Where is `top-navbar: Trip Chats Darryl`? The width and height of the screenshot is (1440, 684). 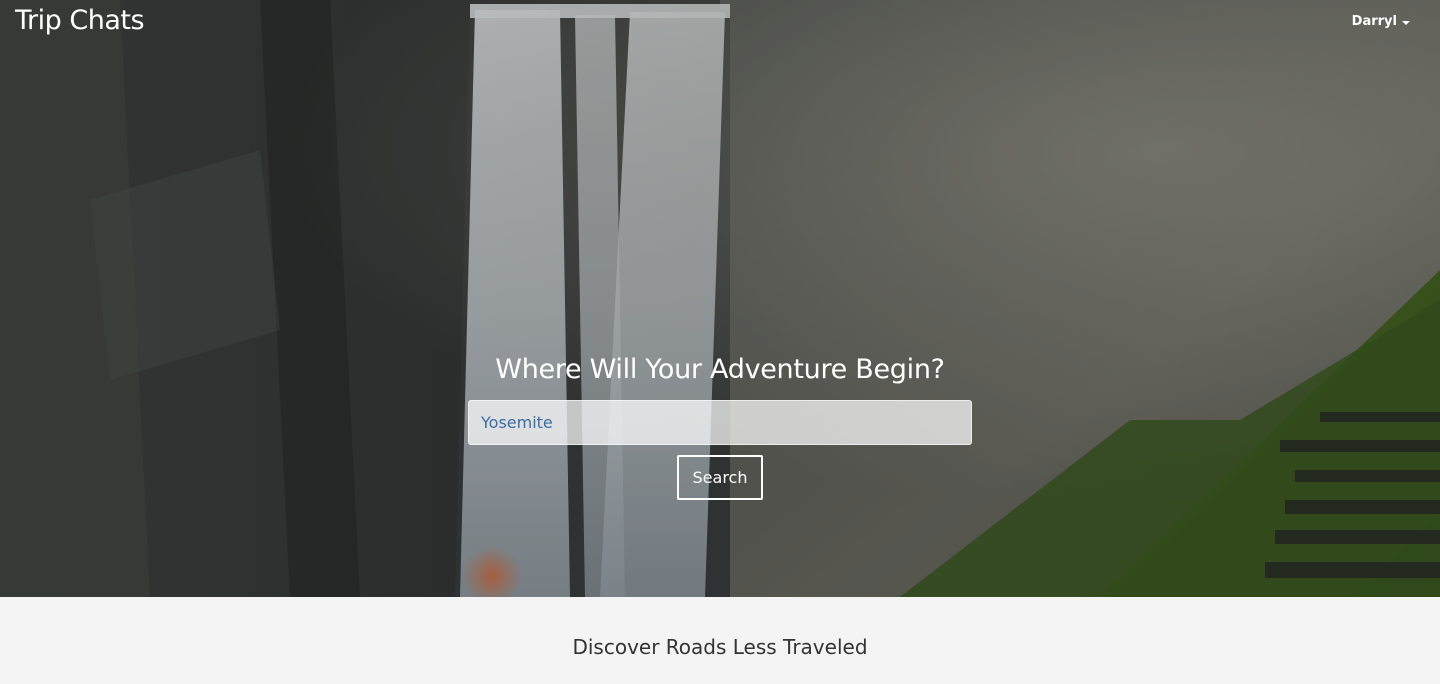
top-navbar: Trip Chats Darryl is located at coordinates (720, 22).